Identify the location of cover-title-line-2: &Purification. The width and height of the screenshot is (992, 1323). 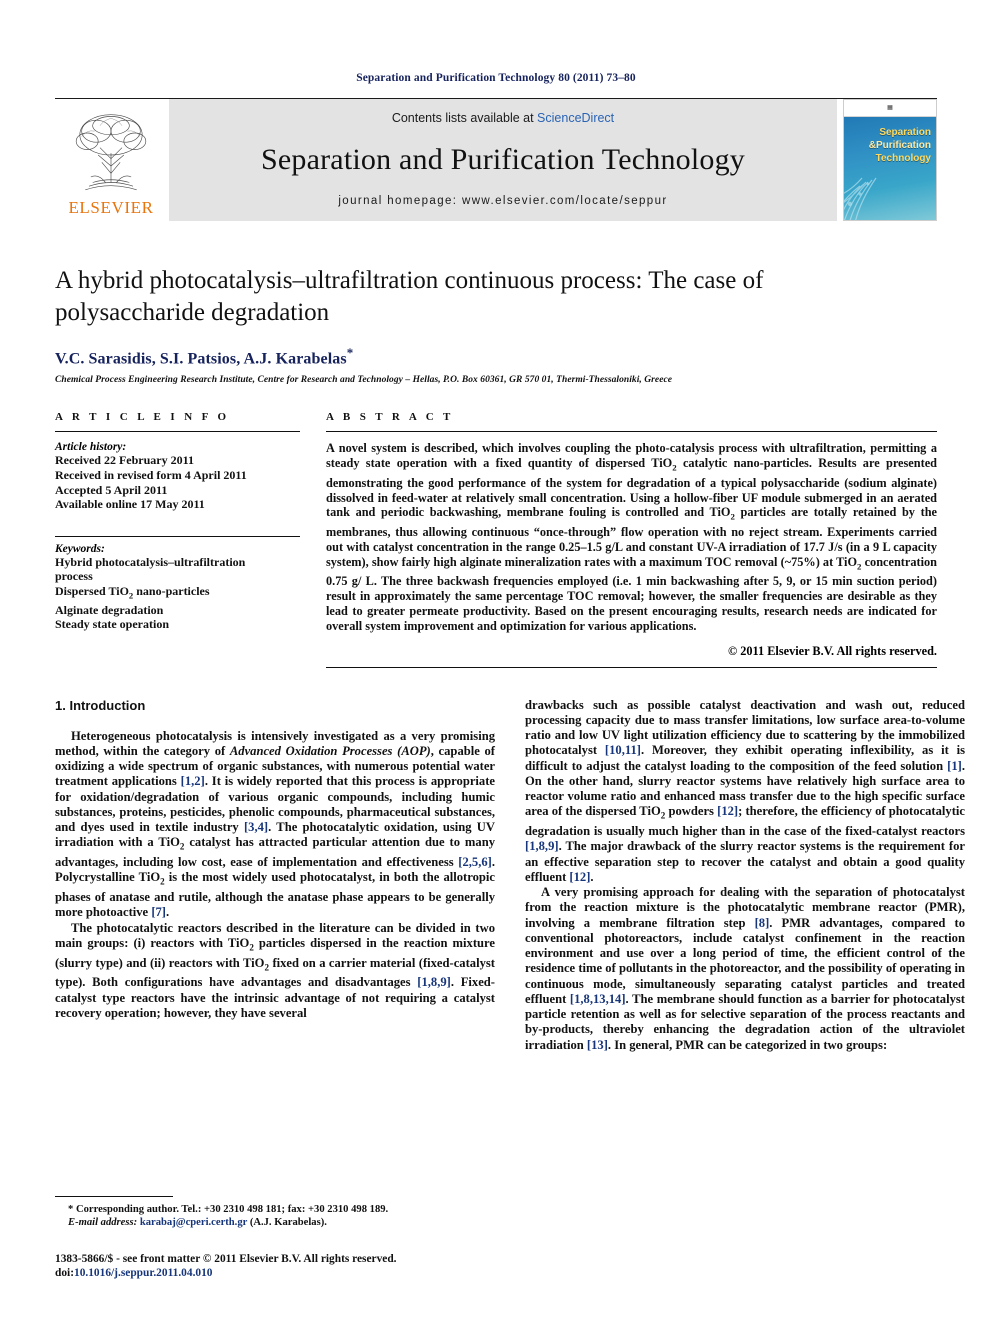
(899, 145).